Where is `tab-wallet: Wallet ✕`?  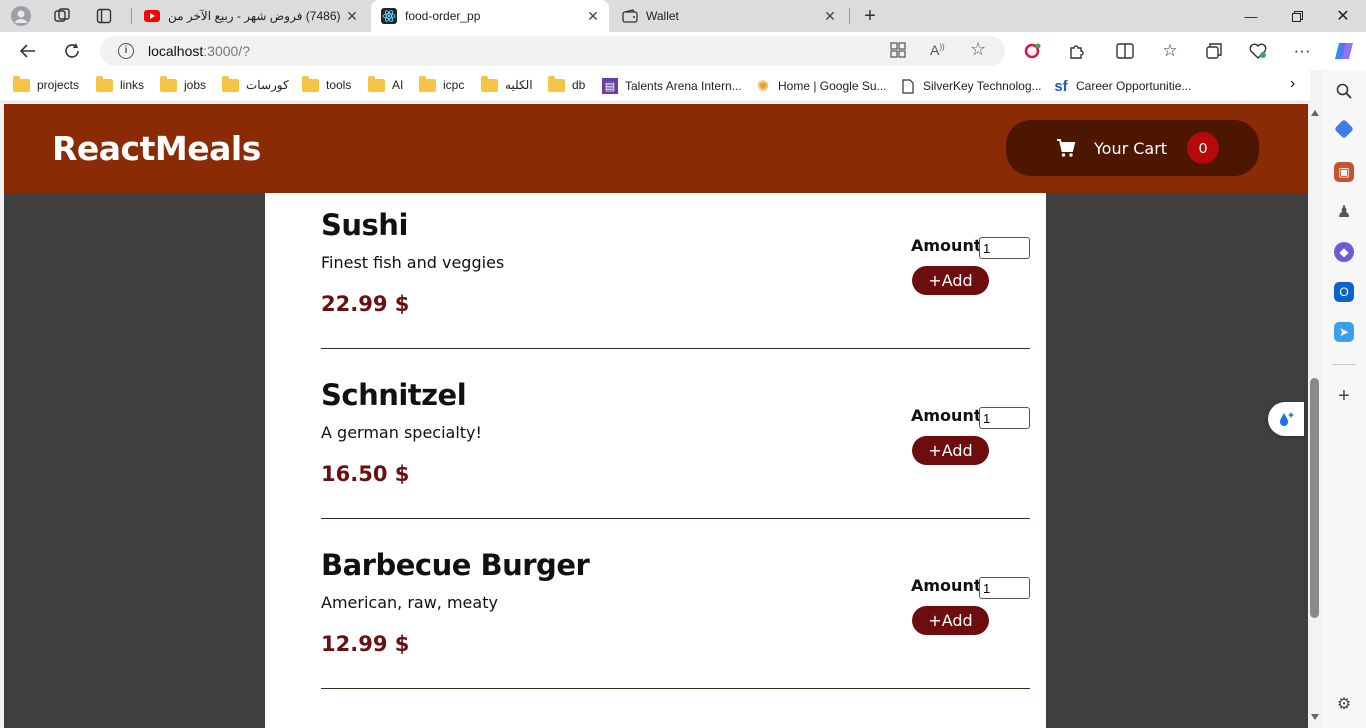
tab-wallet: Wallet ✕ is located at coordinates (729, 16).